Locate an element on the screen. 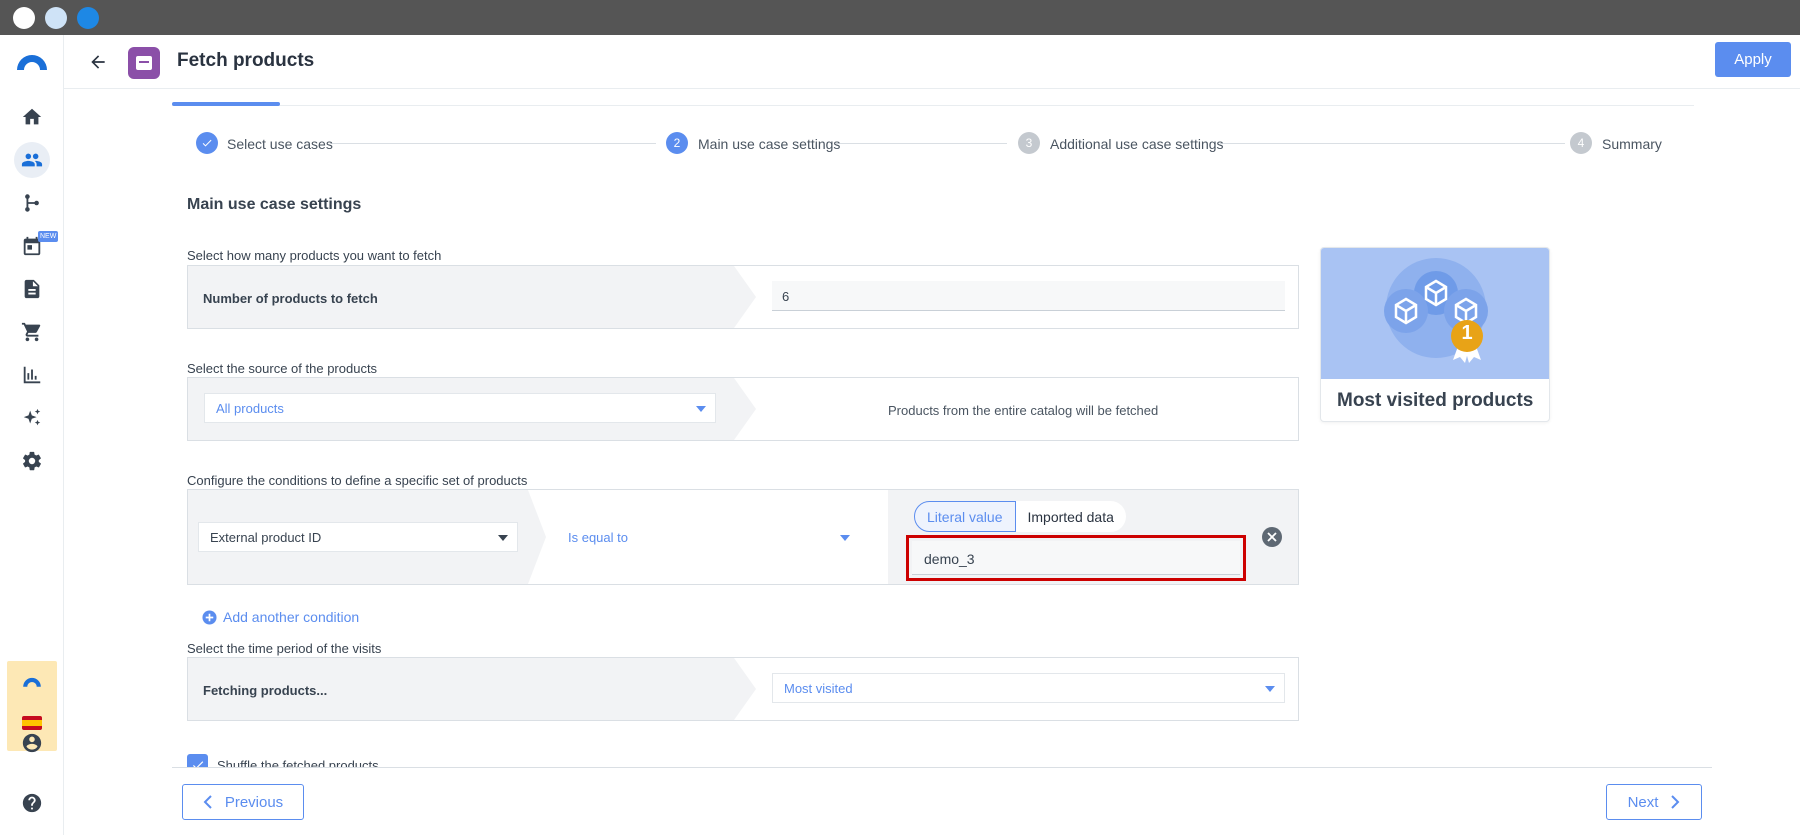 The width and height of the screenshot is (1800, 835). source-select: All products is located at coordinates (460, 408).